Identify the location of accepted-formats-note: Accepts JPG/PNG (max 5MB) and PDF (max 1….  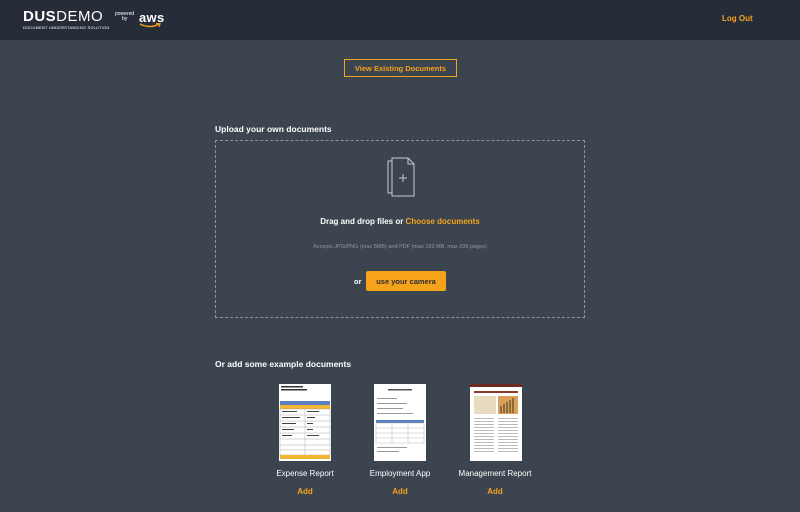
(400, 247).